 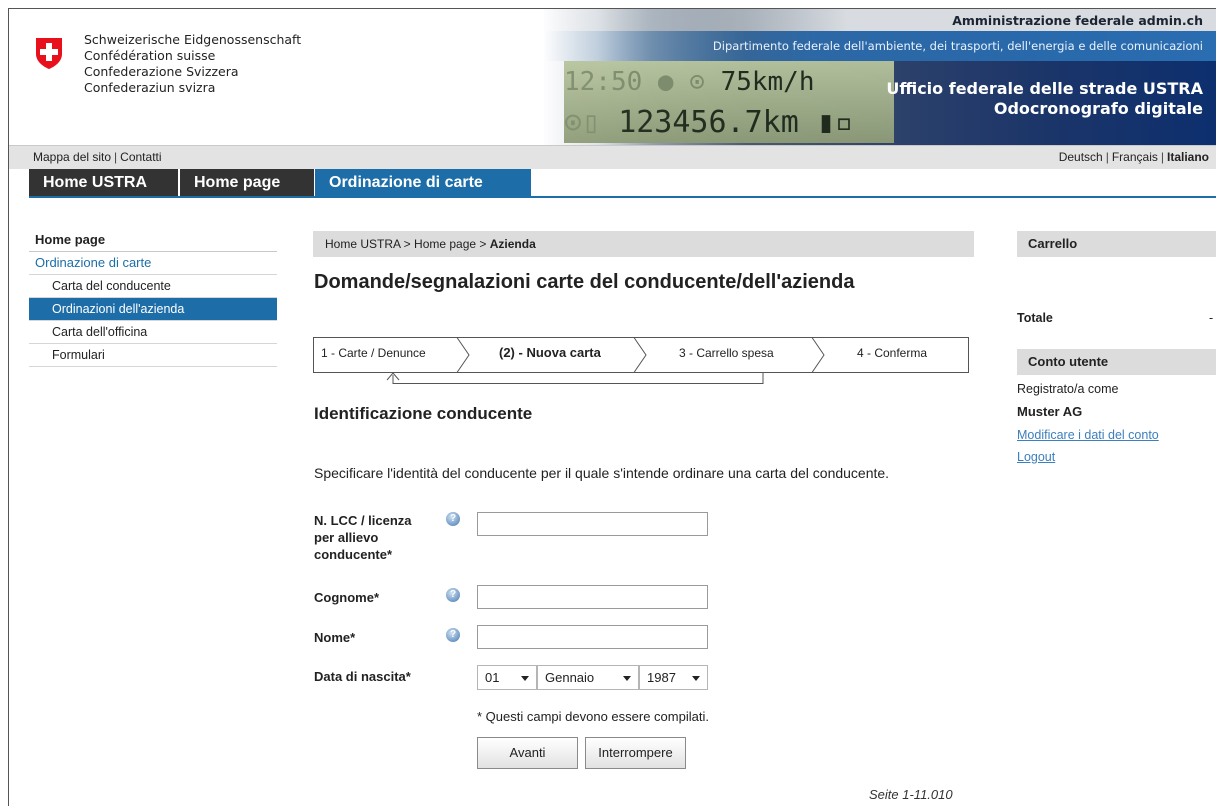 I want to click on lcc-label-line: N. LCC / licenza, so click(x=363, y=520).